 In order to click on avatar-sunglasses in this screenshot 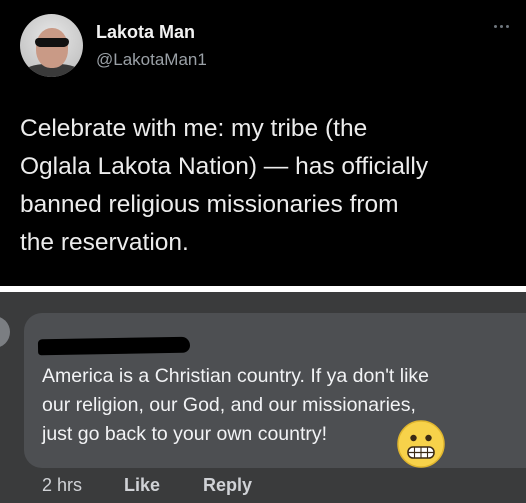, I will do `click(52, 42)`.